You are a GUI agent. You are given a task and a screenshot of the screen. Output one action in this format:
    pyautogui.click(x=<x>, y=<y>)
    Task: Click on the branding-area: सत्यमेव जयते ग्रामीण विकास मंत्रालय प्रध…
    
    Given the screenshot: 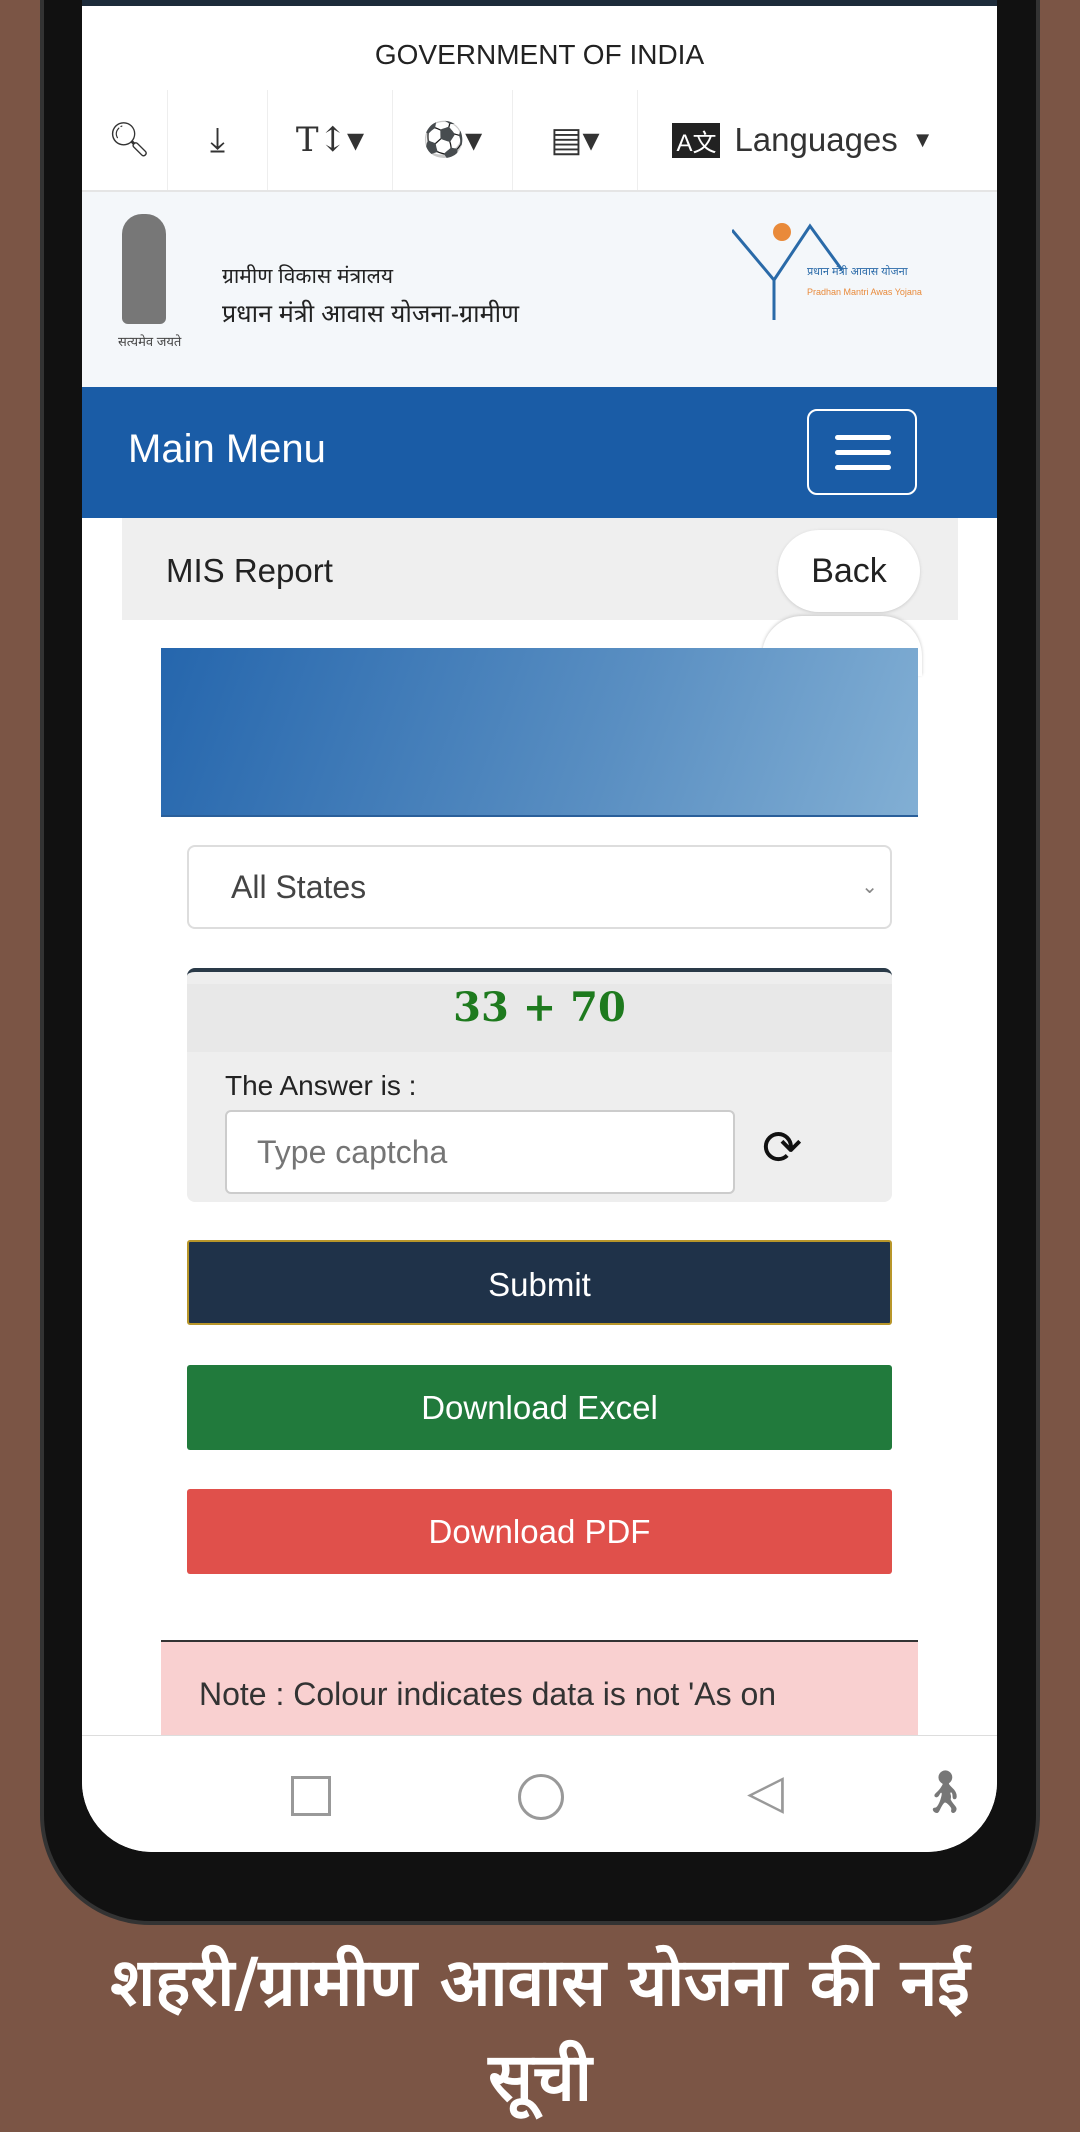 What is the action you would take?
    pyautogui.click(x=539, y=289)
    